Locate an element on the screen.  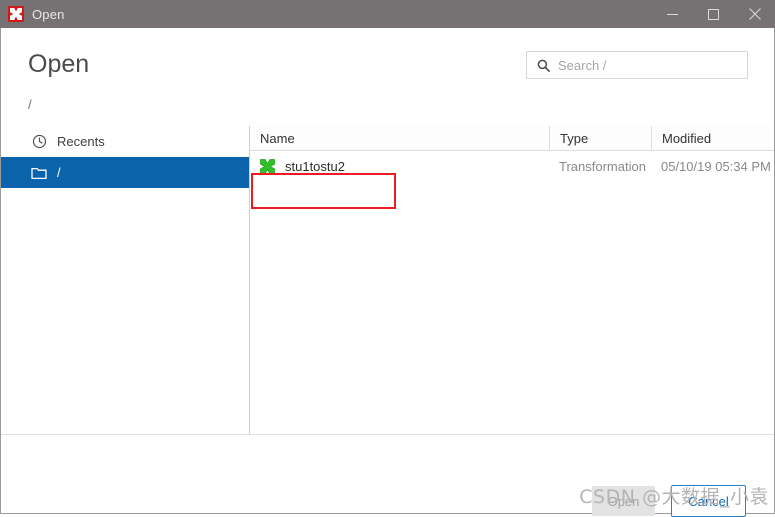
watermark: CSDN @大数据_小袁 is located at coordinates (674, 497).